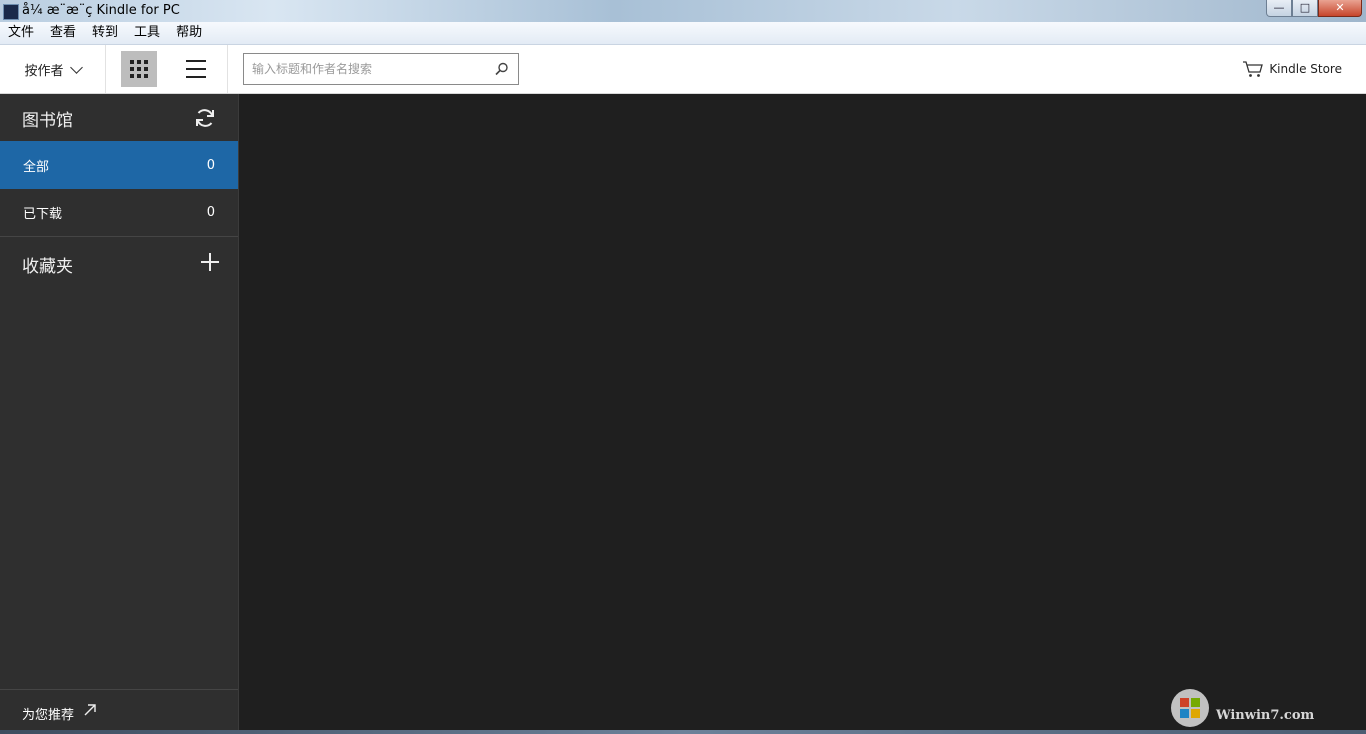 This screenshot has height=734, width=1366. Describe the element at coordinates (63, 33) in the screenshot. I see `menu-view: 查看` at that location.